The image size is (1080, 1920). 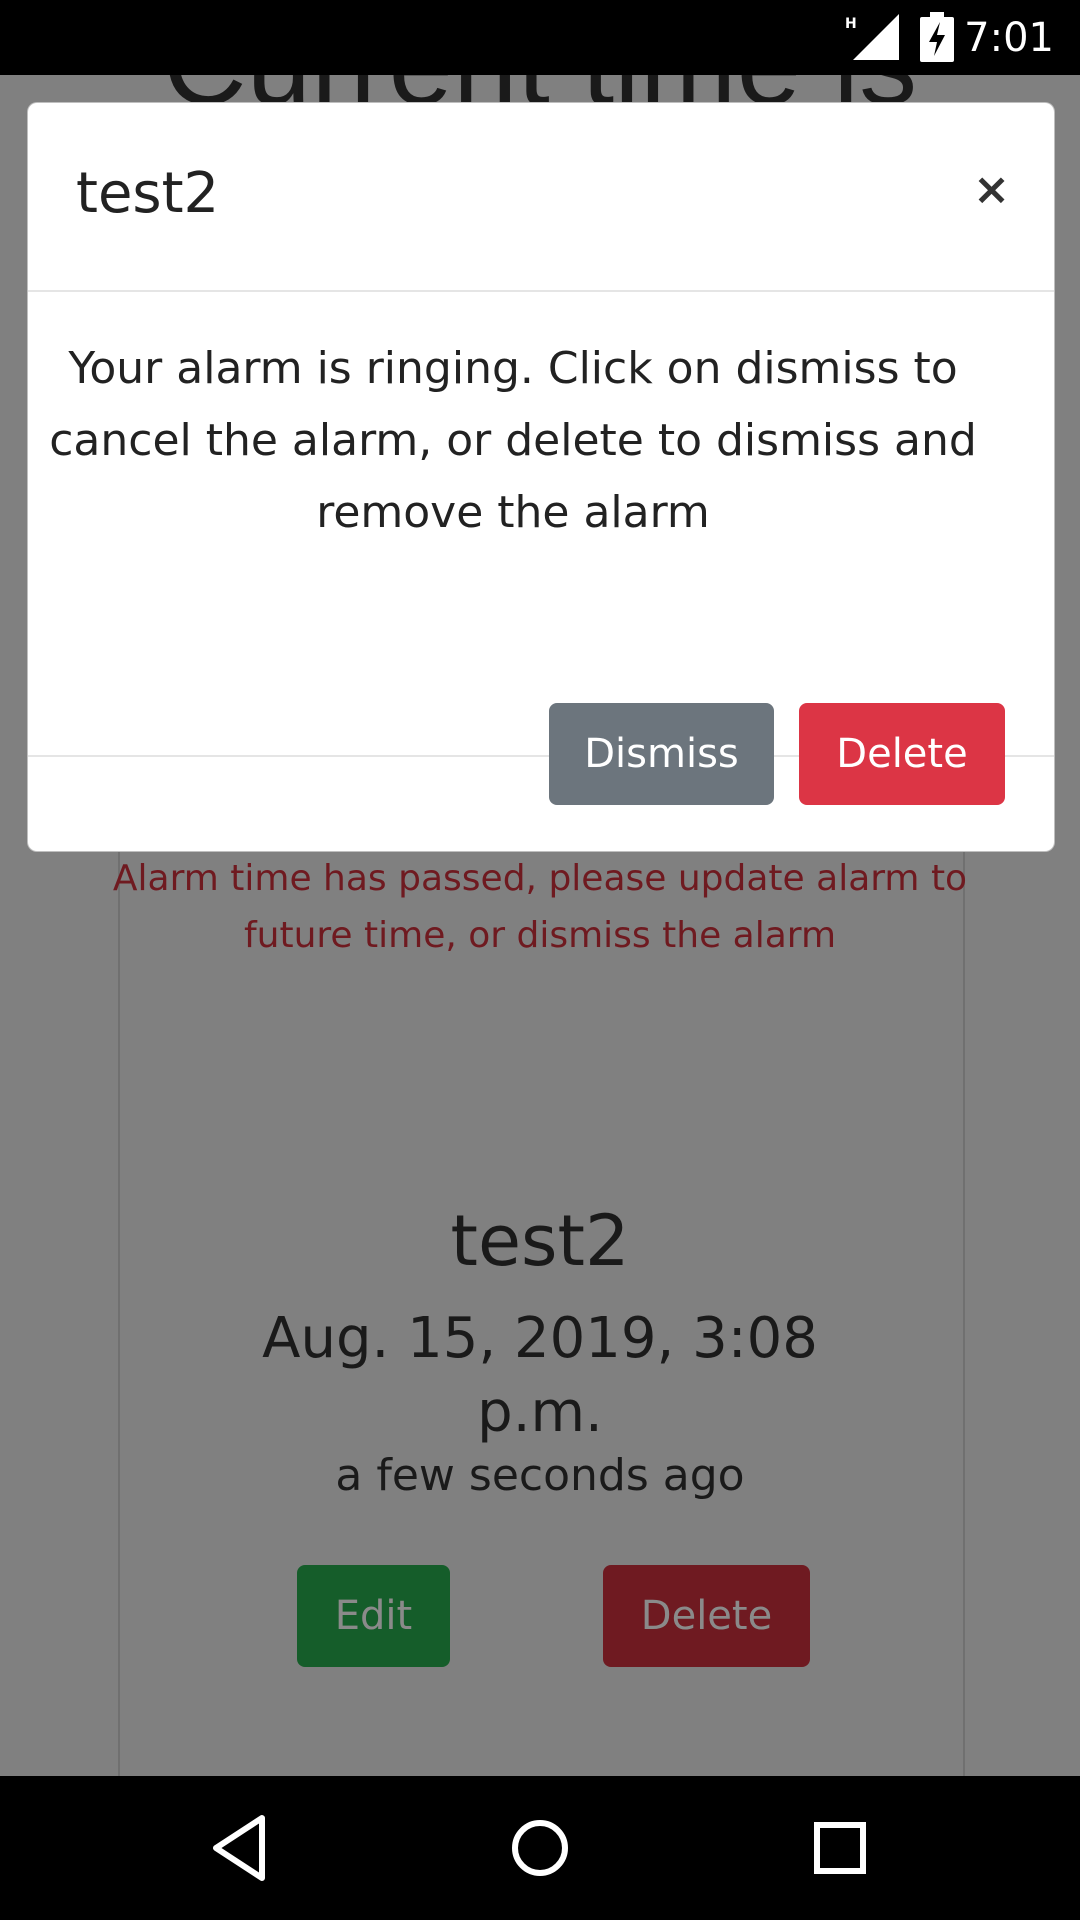 I want to click on back-icon, so click(x=240, y=1848).